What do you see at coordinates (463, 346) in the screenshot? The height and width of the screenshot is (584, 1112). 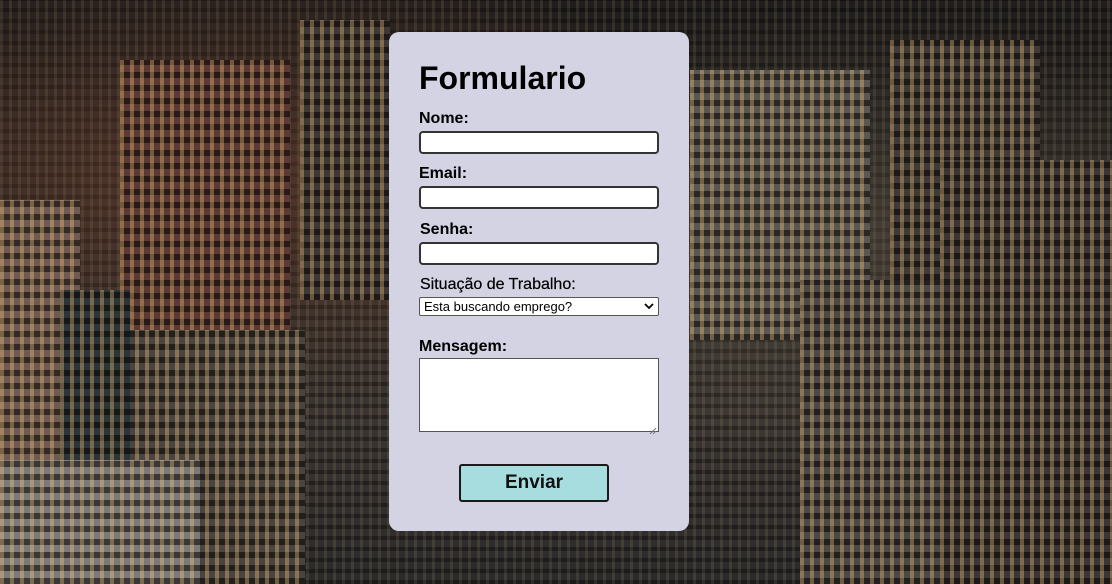 I see `mensagem-label: Mensagem:` at bounding box center [463, 346].